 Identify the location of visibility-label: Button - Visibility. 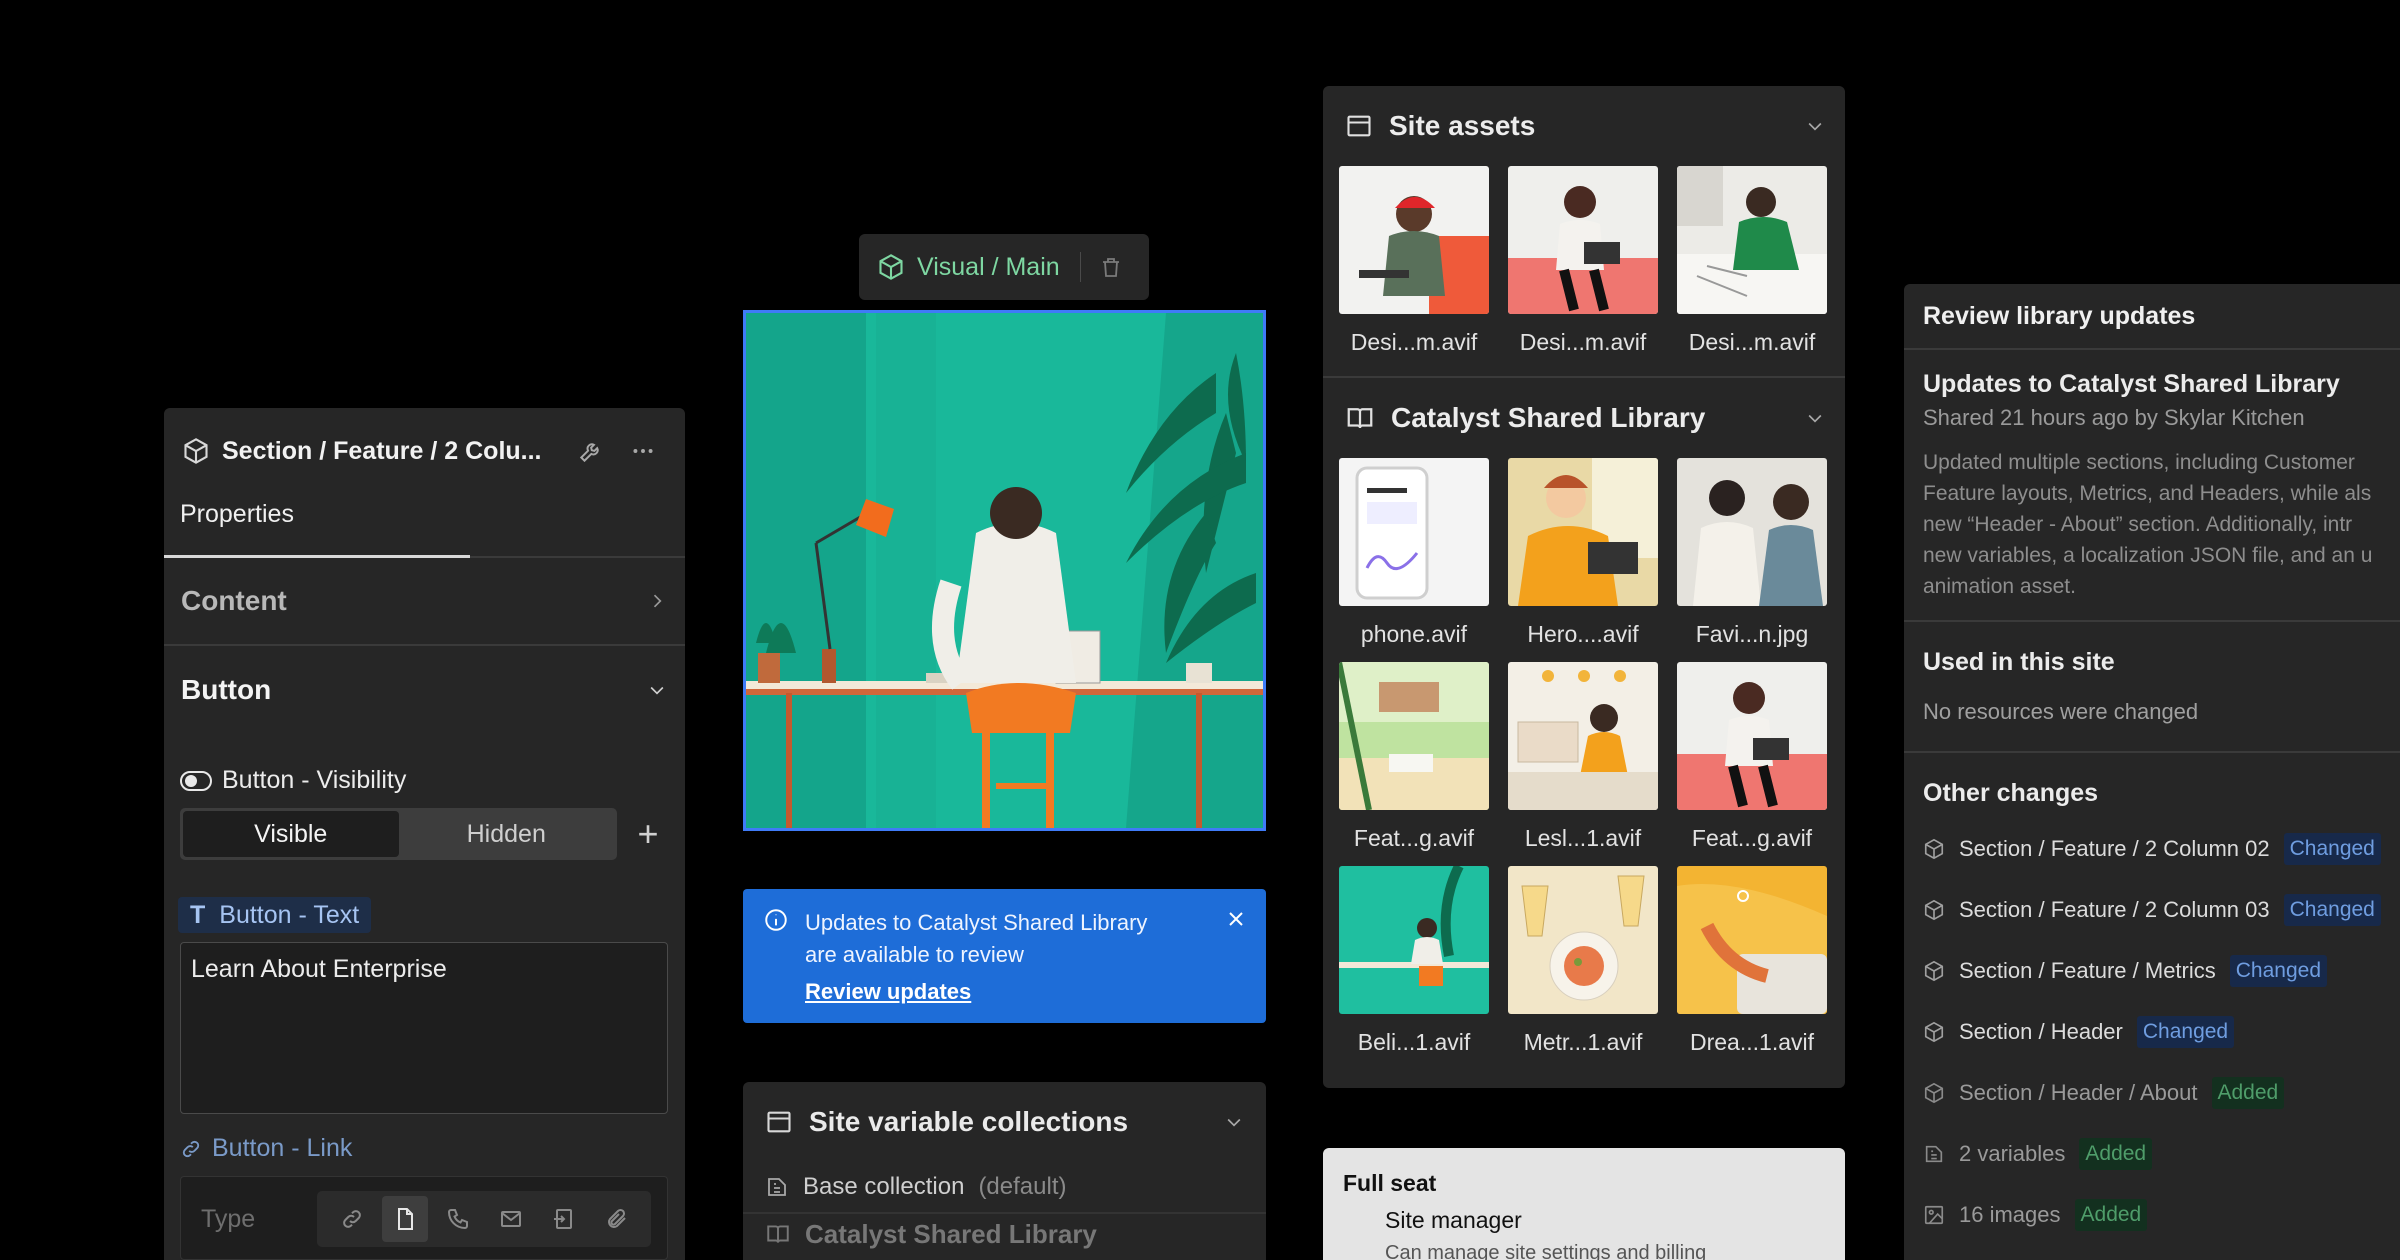
(293, 780).